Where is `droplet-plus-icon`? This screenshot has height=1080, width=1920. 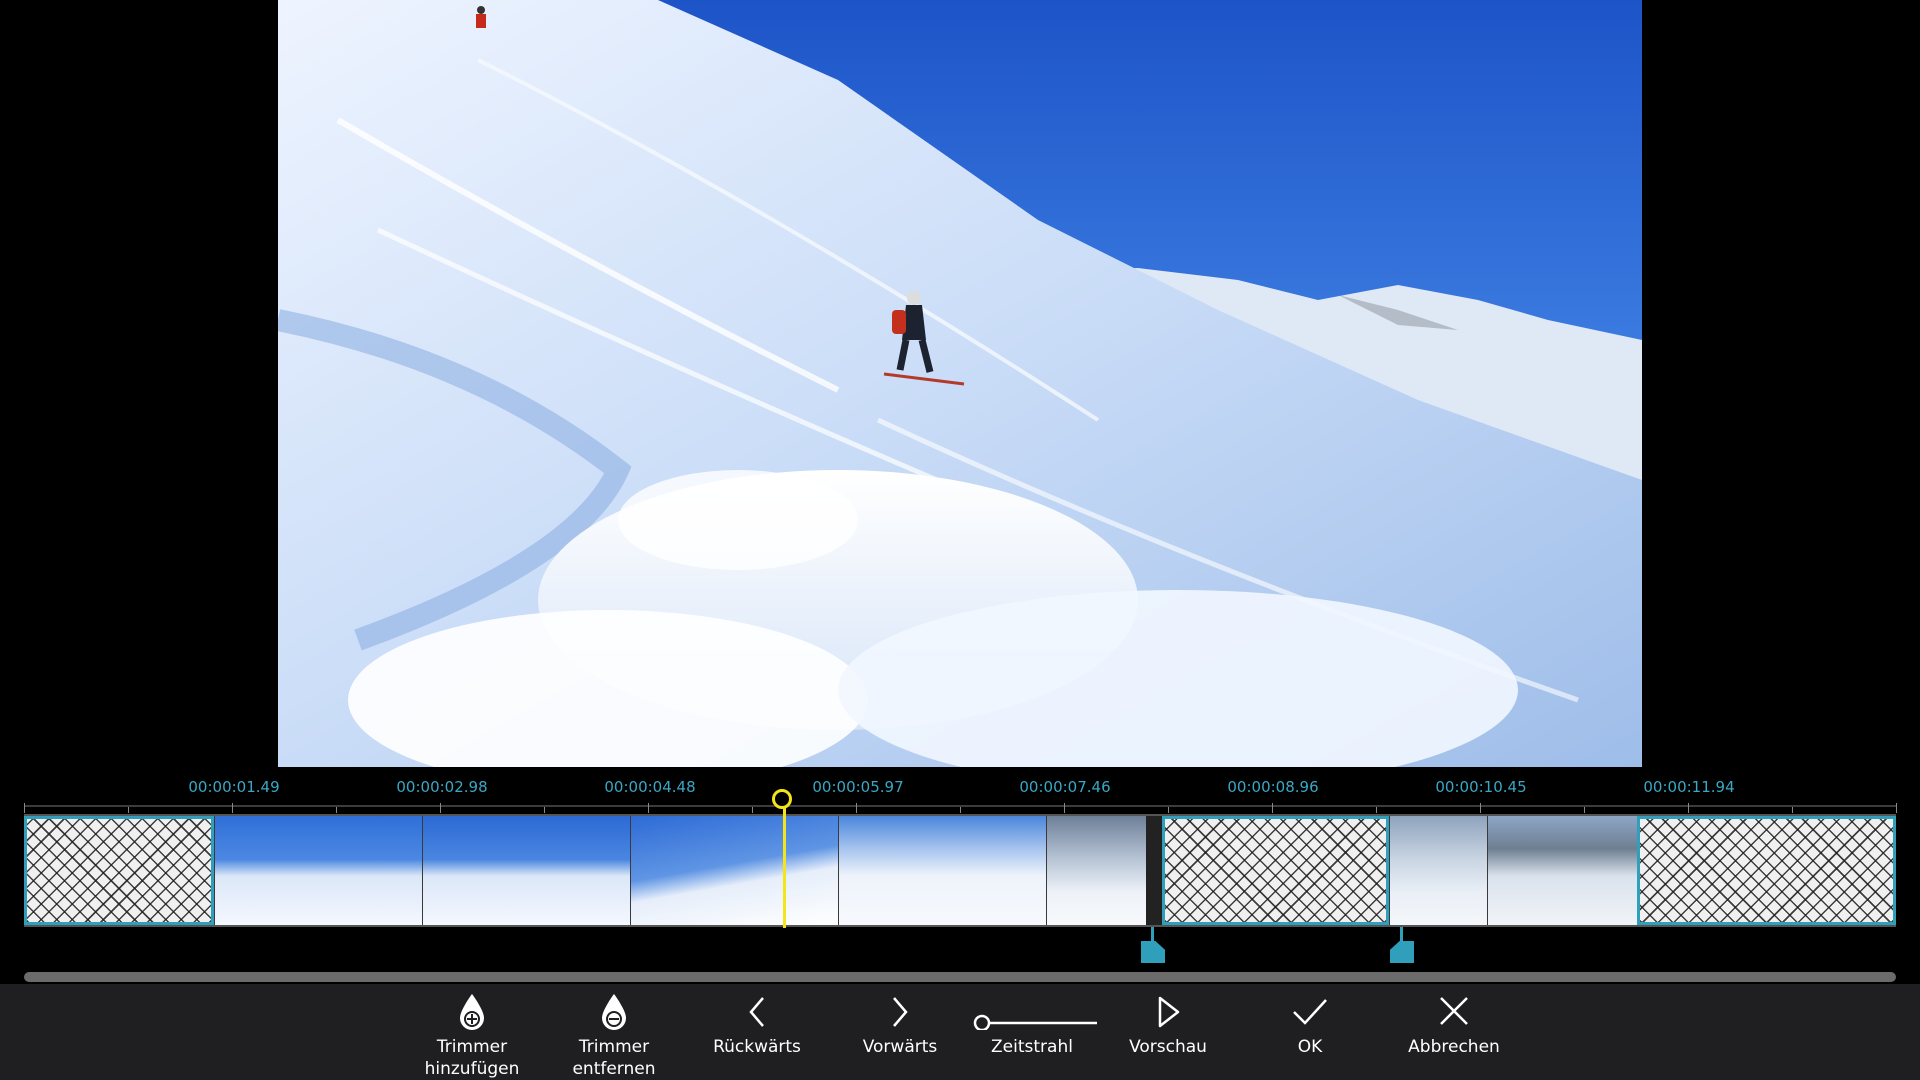
droplet-plus-icon is located at coordinates (472, 1012).